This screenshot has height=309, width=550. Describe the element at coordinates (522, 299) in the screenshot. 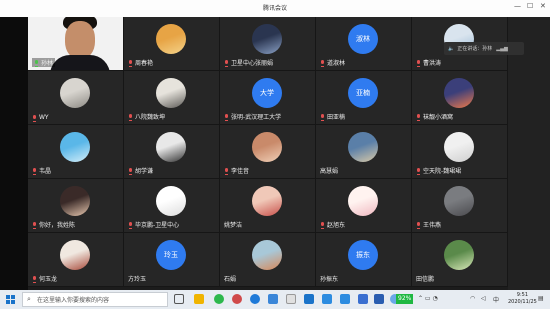

I see `clock: 9:51 2020/11/25` at that location.